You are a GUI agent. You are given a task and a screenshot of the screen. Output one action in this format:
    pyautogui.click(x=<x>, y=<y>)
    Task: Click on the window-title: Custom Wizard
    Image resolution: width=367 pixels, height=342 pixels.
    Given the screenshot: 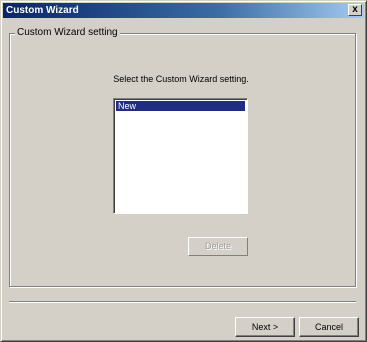 What is the action you would take?
    pyautogui.click(x=42, y=10)
    